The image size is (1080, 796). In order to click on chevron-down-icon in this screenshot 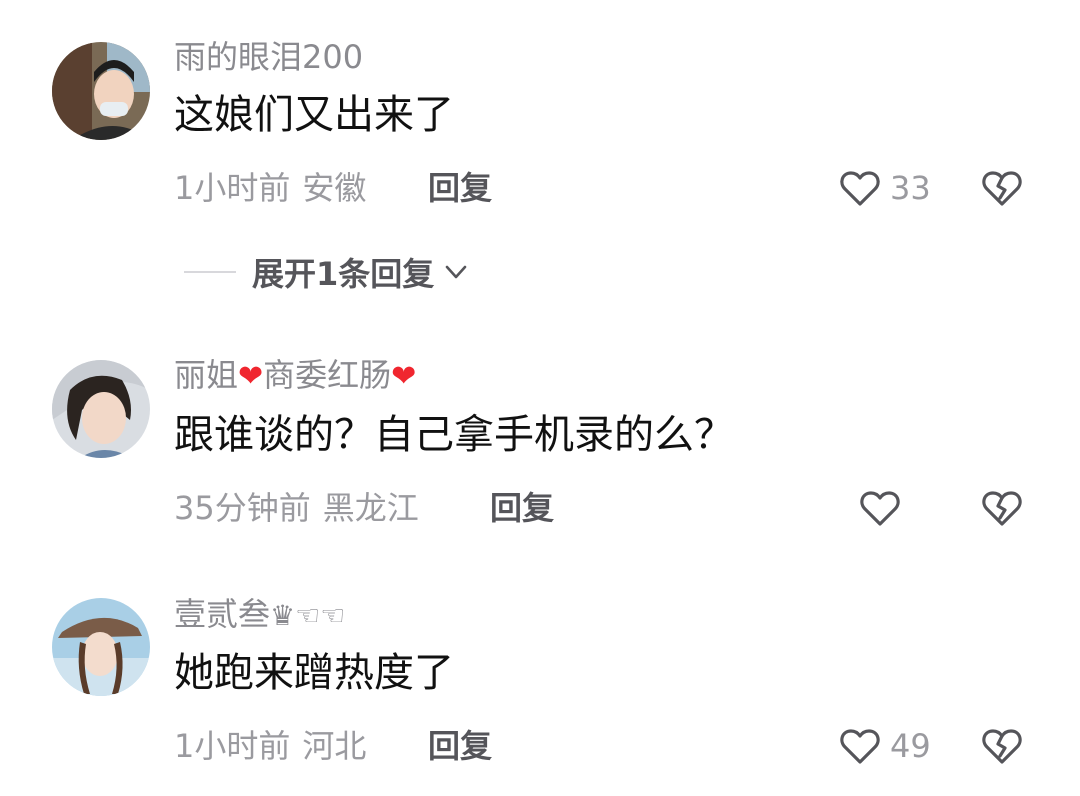, I will do `click(456, 272)`.